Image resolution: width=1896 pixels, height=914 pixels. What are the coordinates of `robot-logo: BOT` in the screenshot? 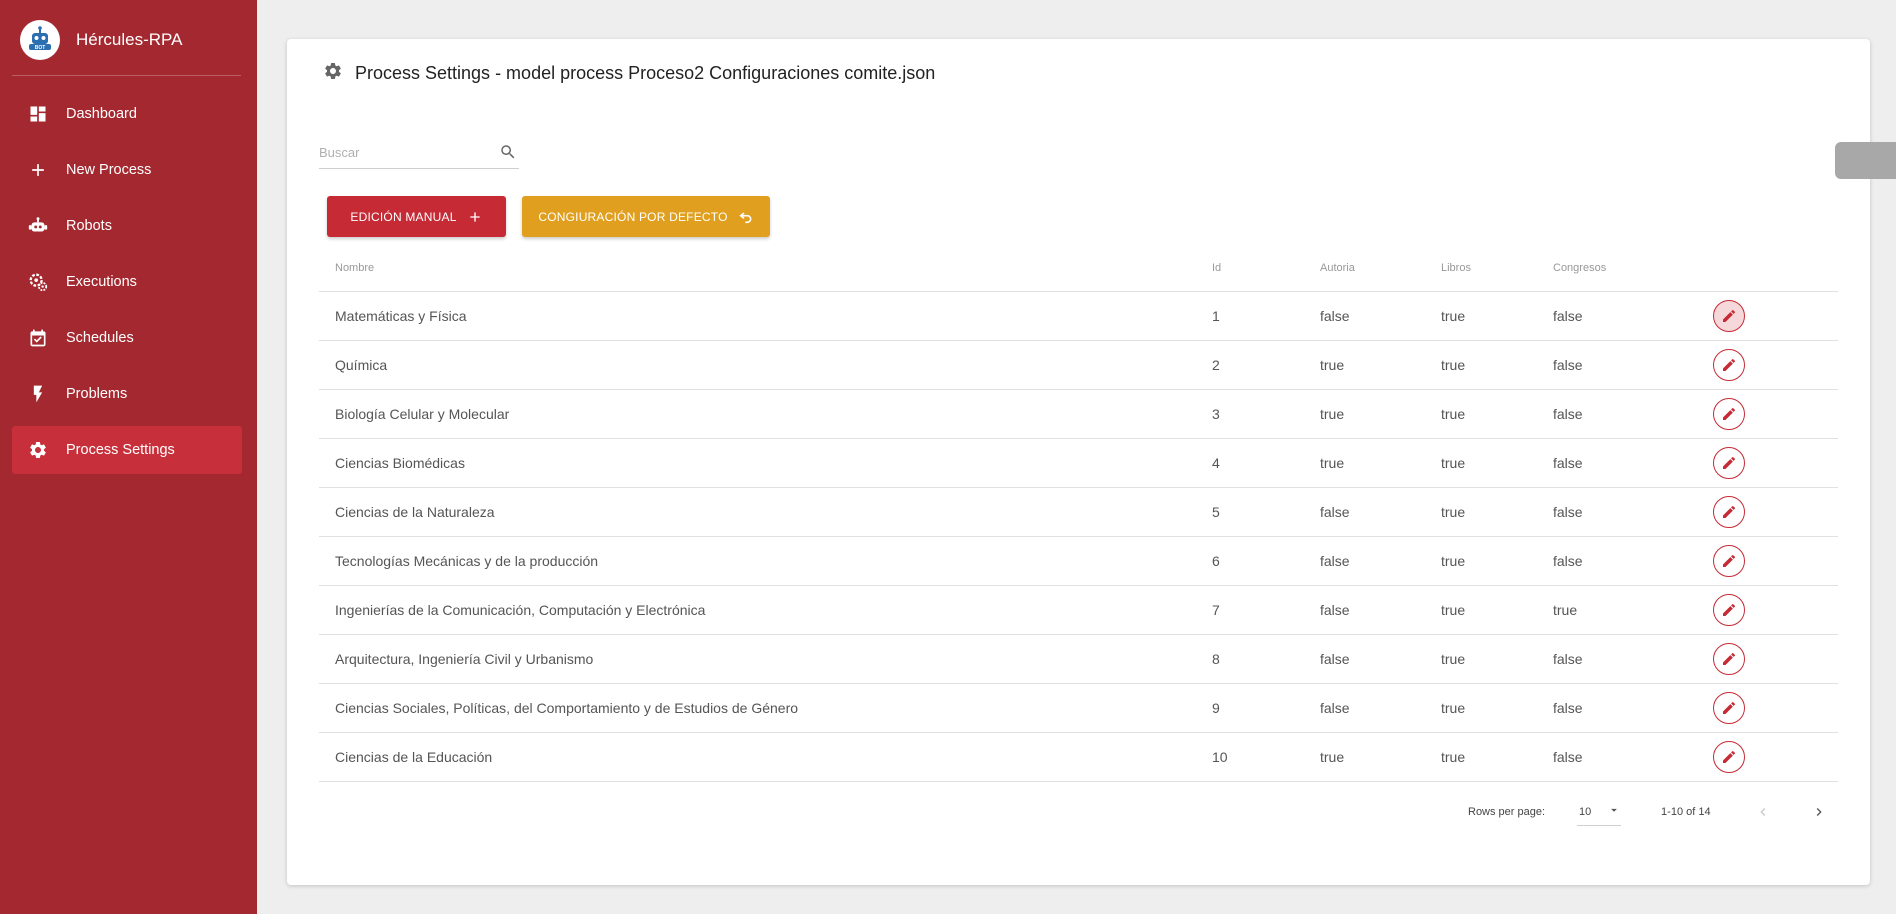 It's located at (40, 40).